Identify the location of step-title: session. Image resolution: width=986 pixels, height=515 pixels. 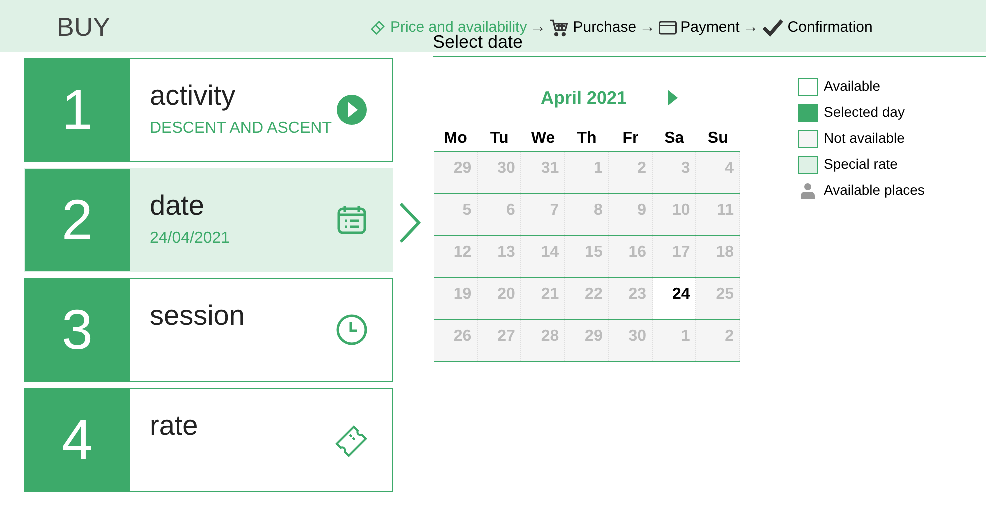
(198, 316).